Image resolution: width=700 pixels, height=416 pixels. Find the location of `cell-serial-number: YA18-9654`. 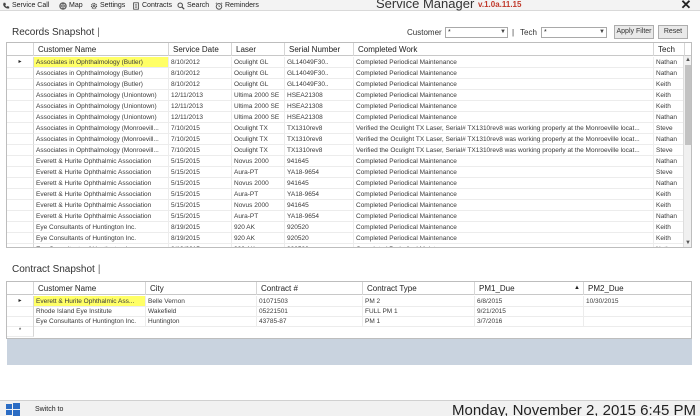

cell-serial-number: YA18-9654 is located at coordinates (319, 194).